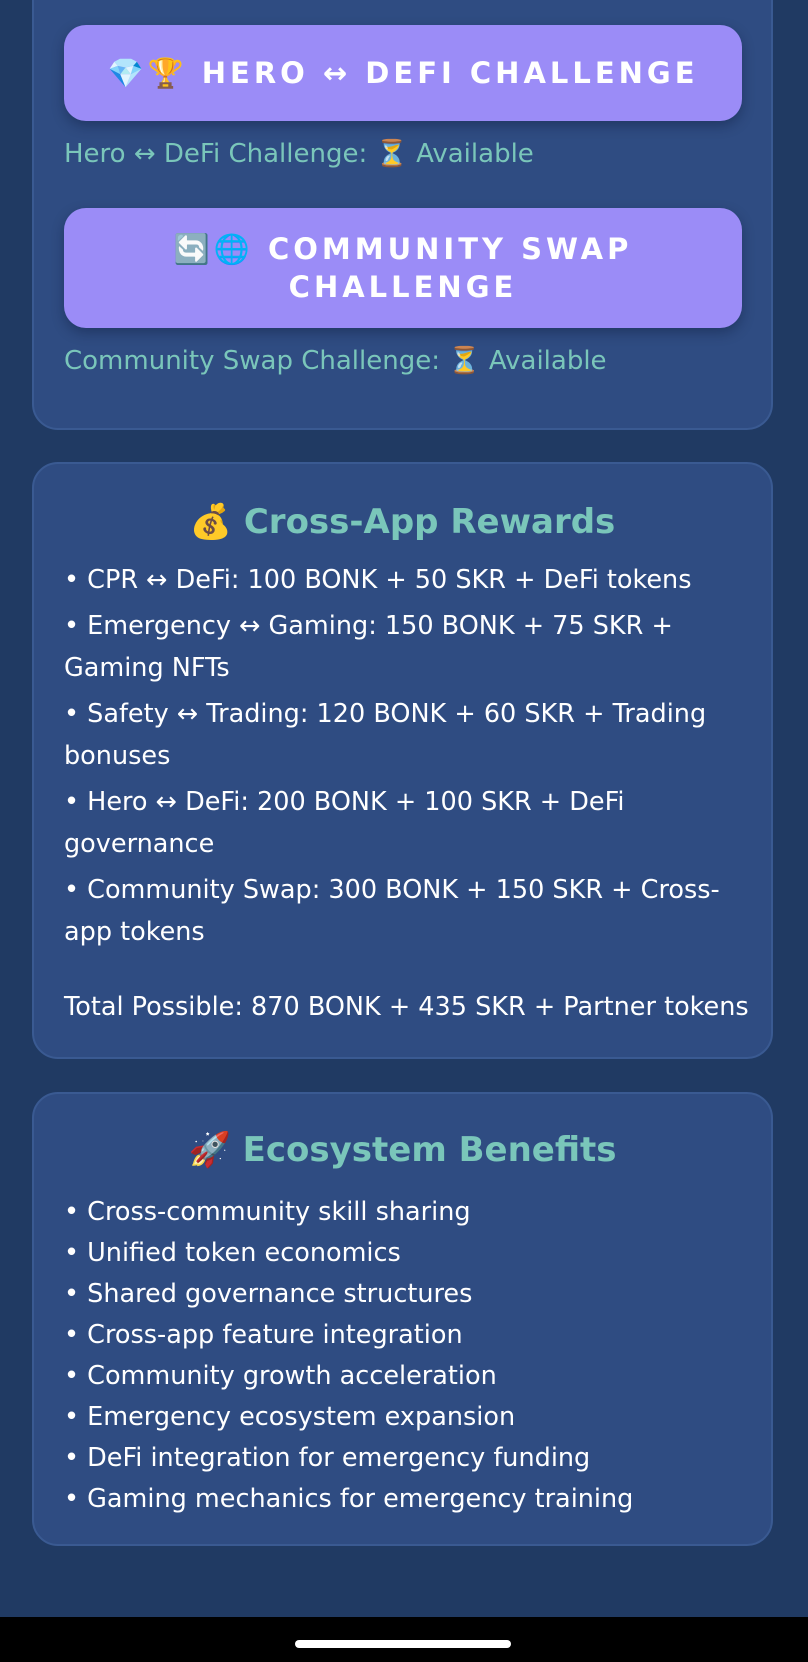 This screenshot has width=808, height=1662. What do you see at coordinates (327, 1458) in the screenshot?
I see `benefit-item: • DeFi integration for emergency funding` at bounding box center [327, 1458].